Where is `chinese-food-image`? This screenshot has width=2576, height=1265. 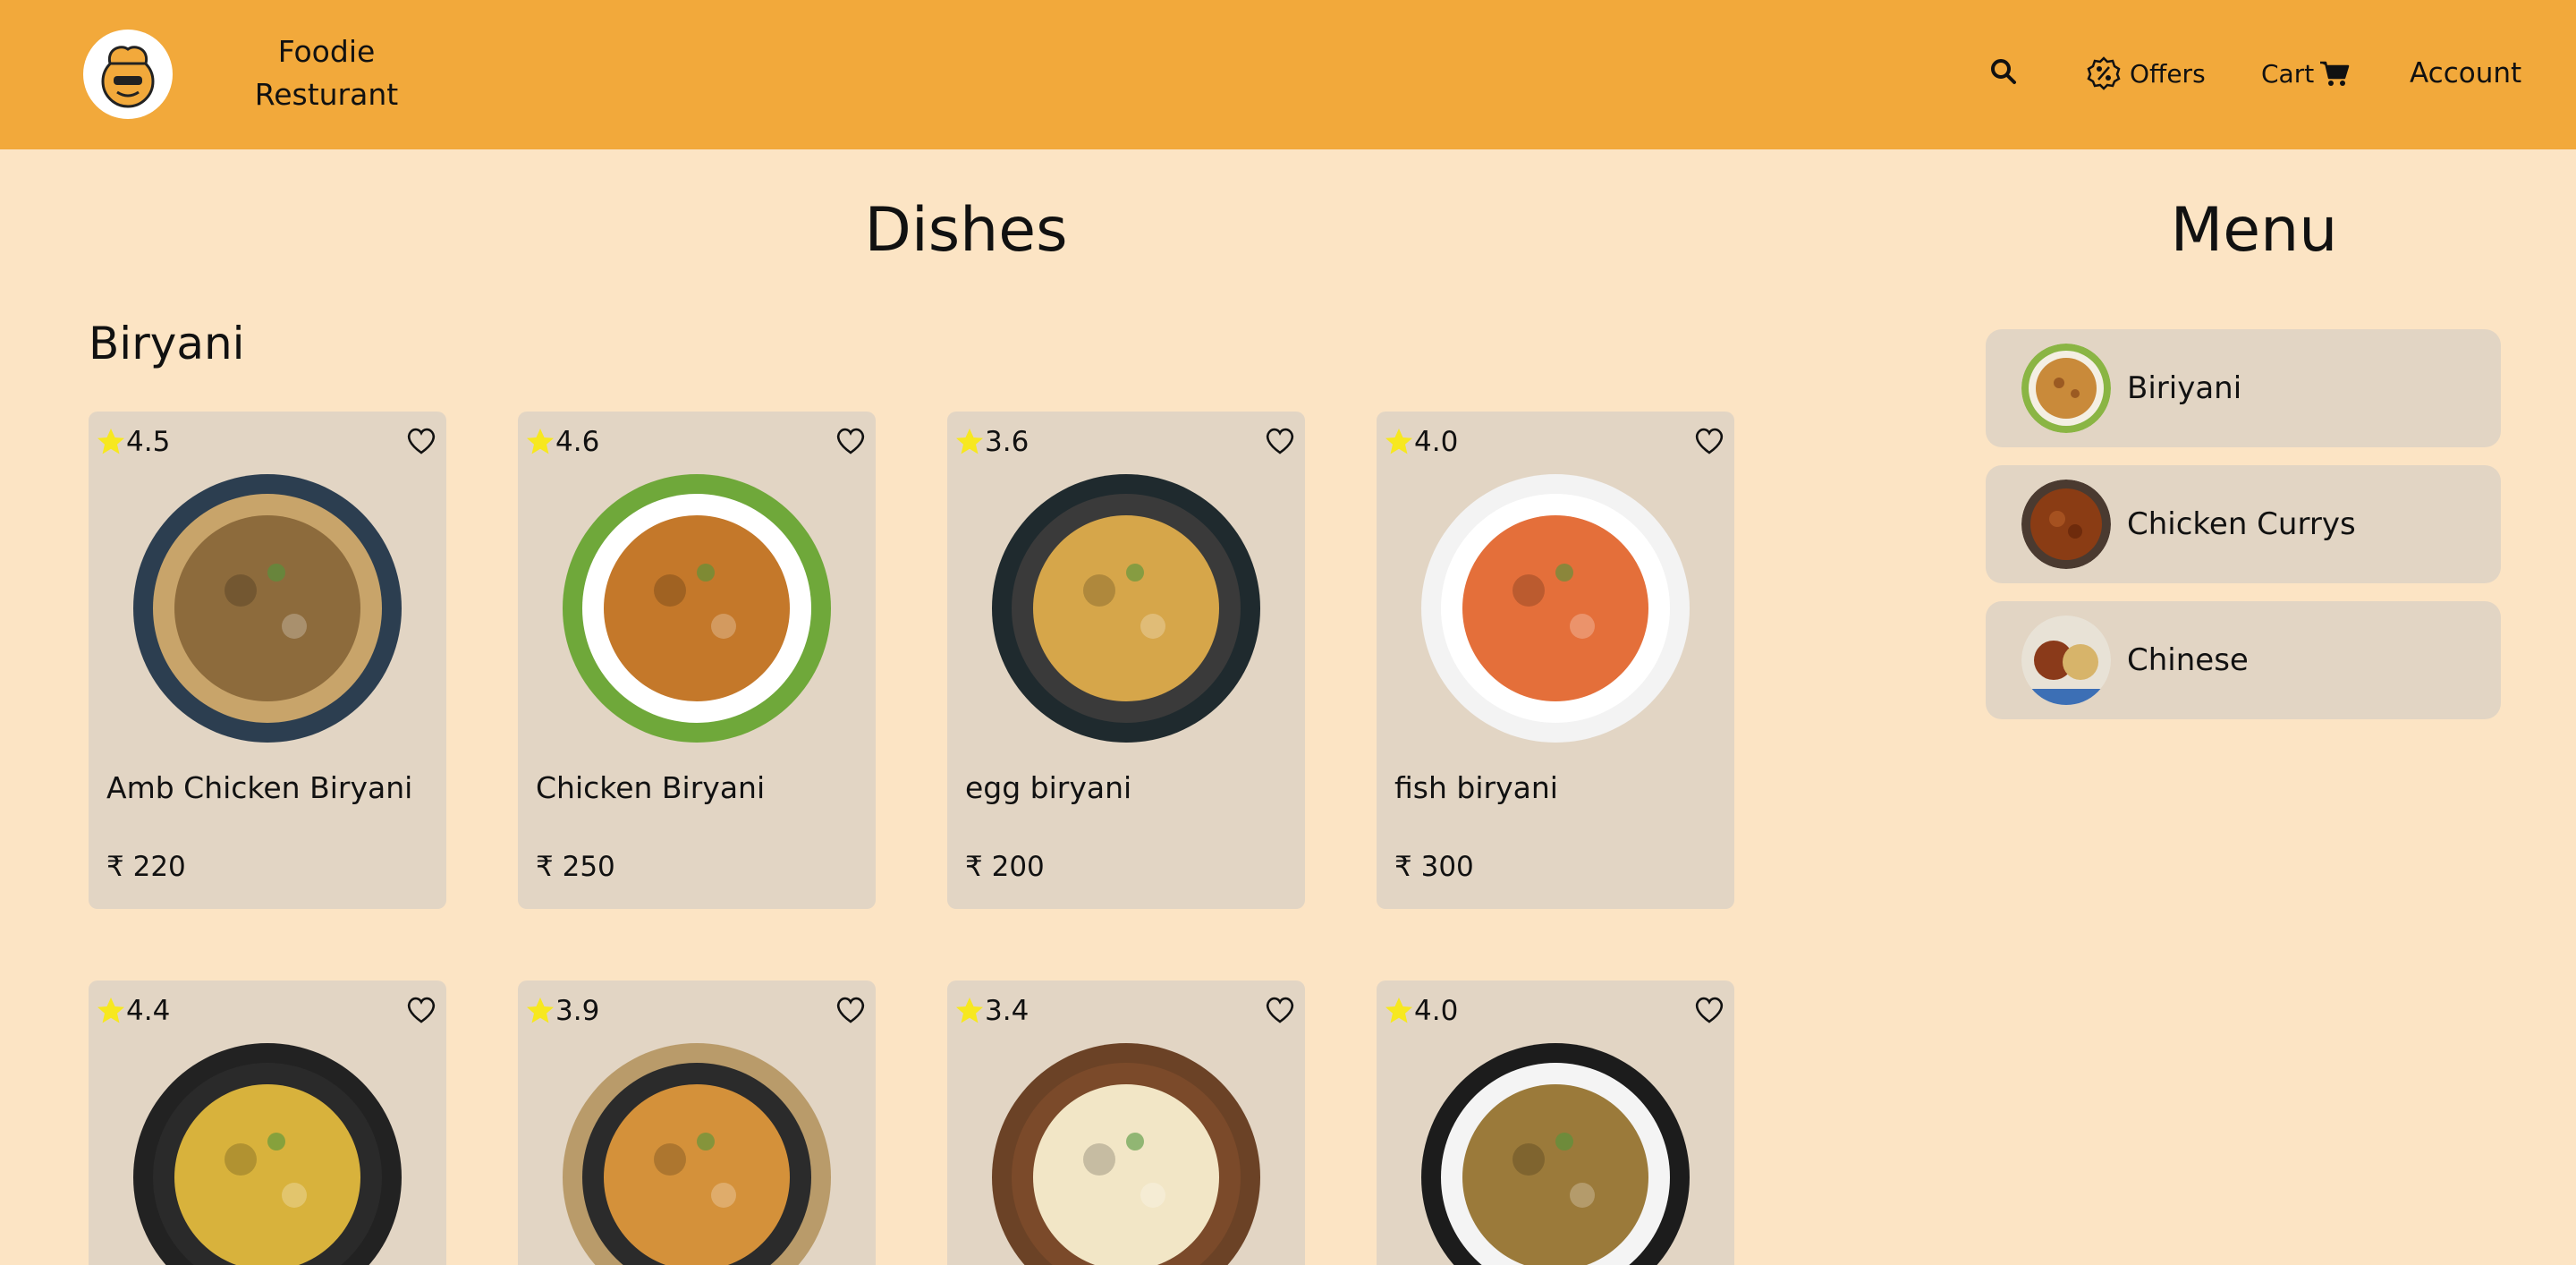
chinese-food-image is located at coordinates (2066, 660).